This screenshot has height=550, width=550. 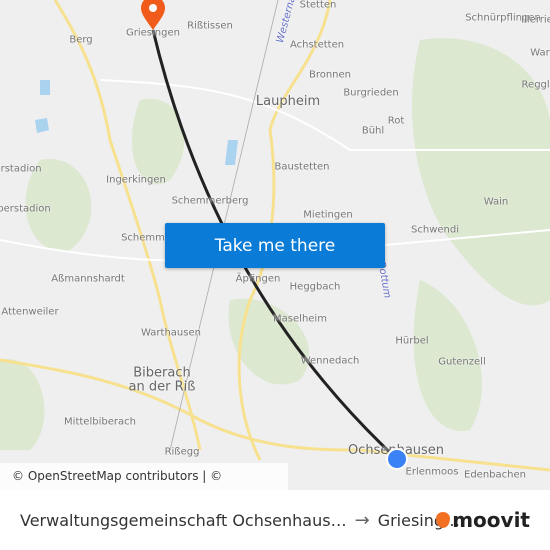 I want to click on map-label: Wain, so click(x=496, y=202).